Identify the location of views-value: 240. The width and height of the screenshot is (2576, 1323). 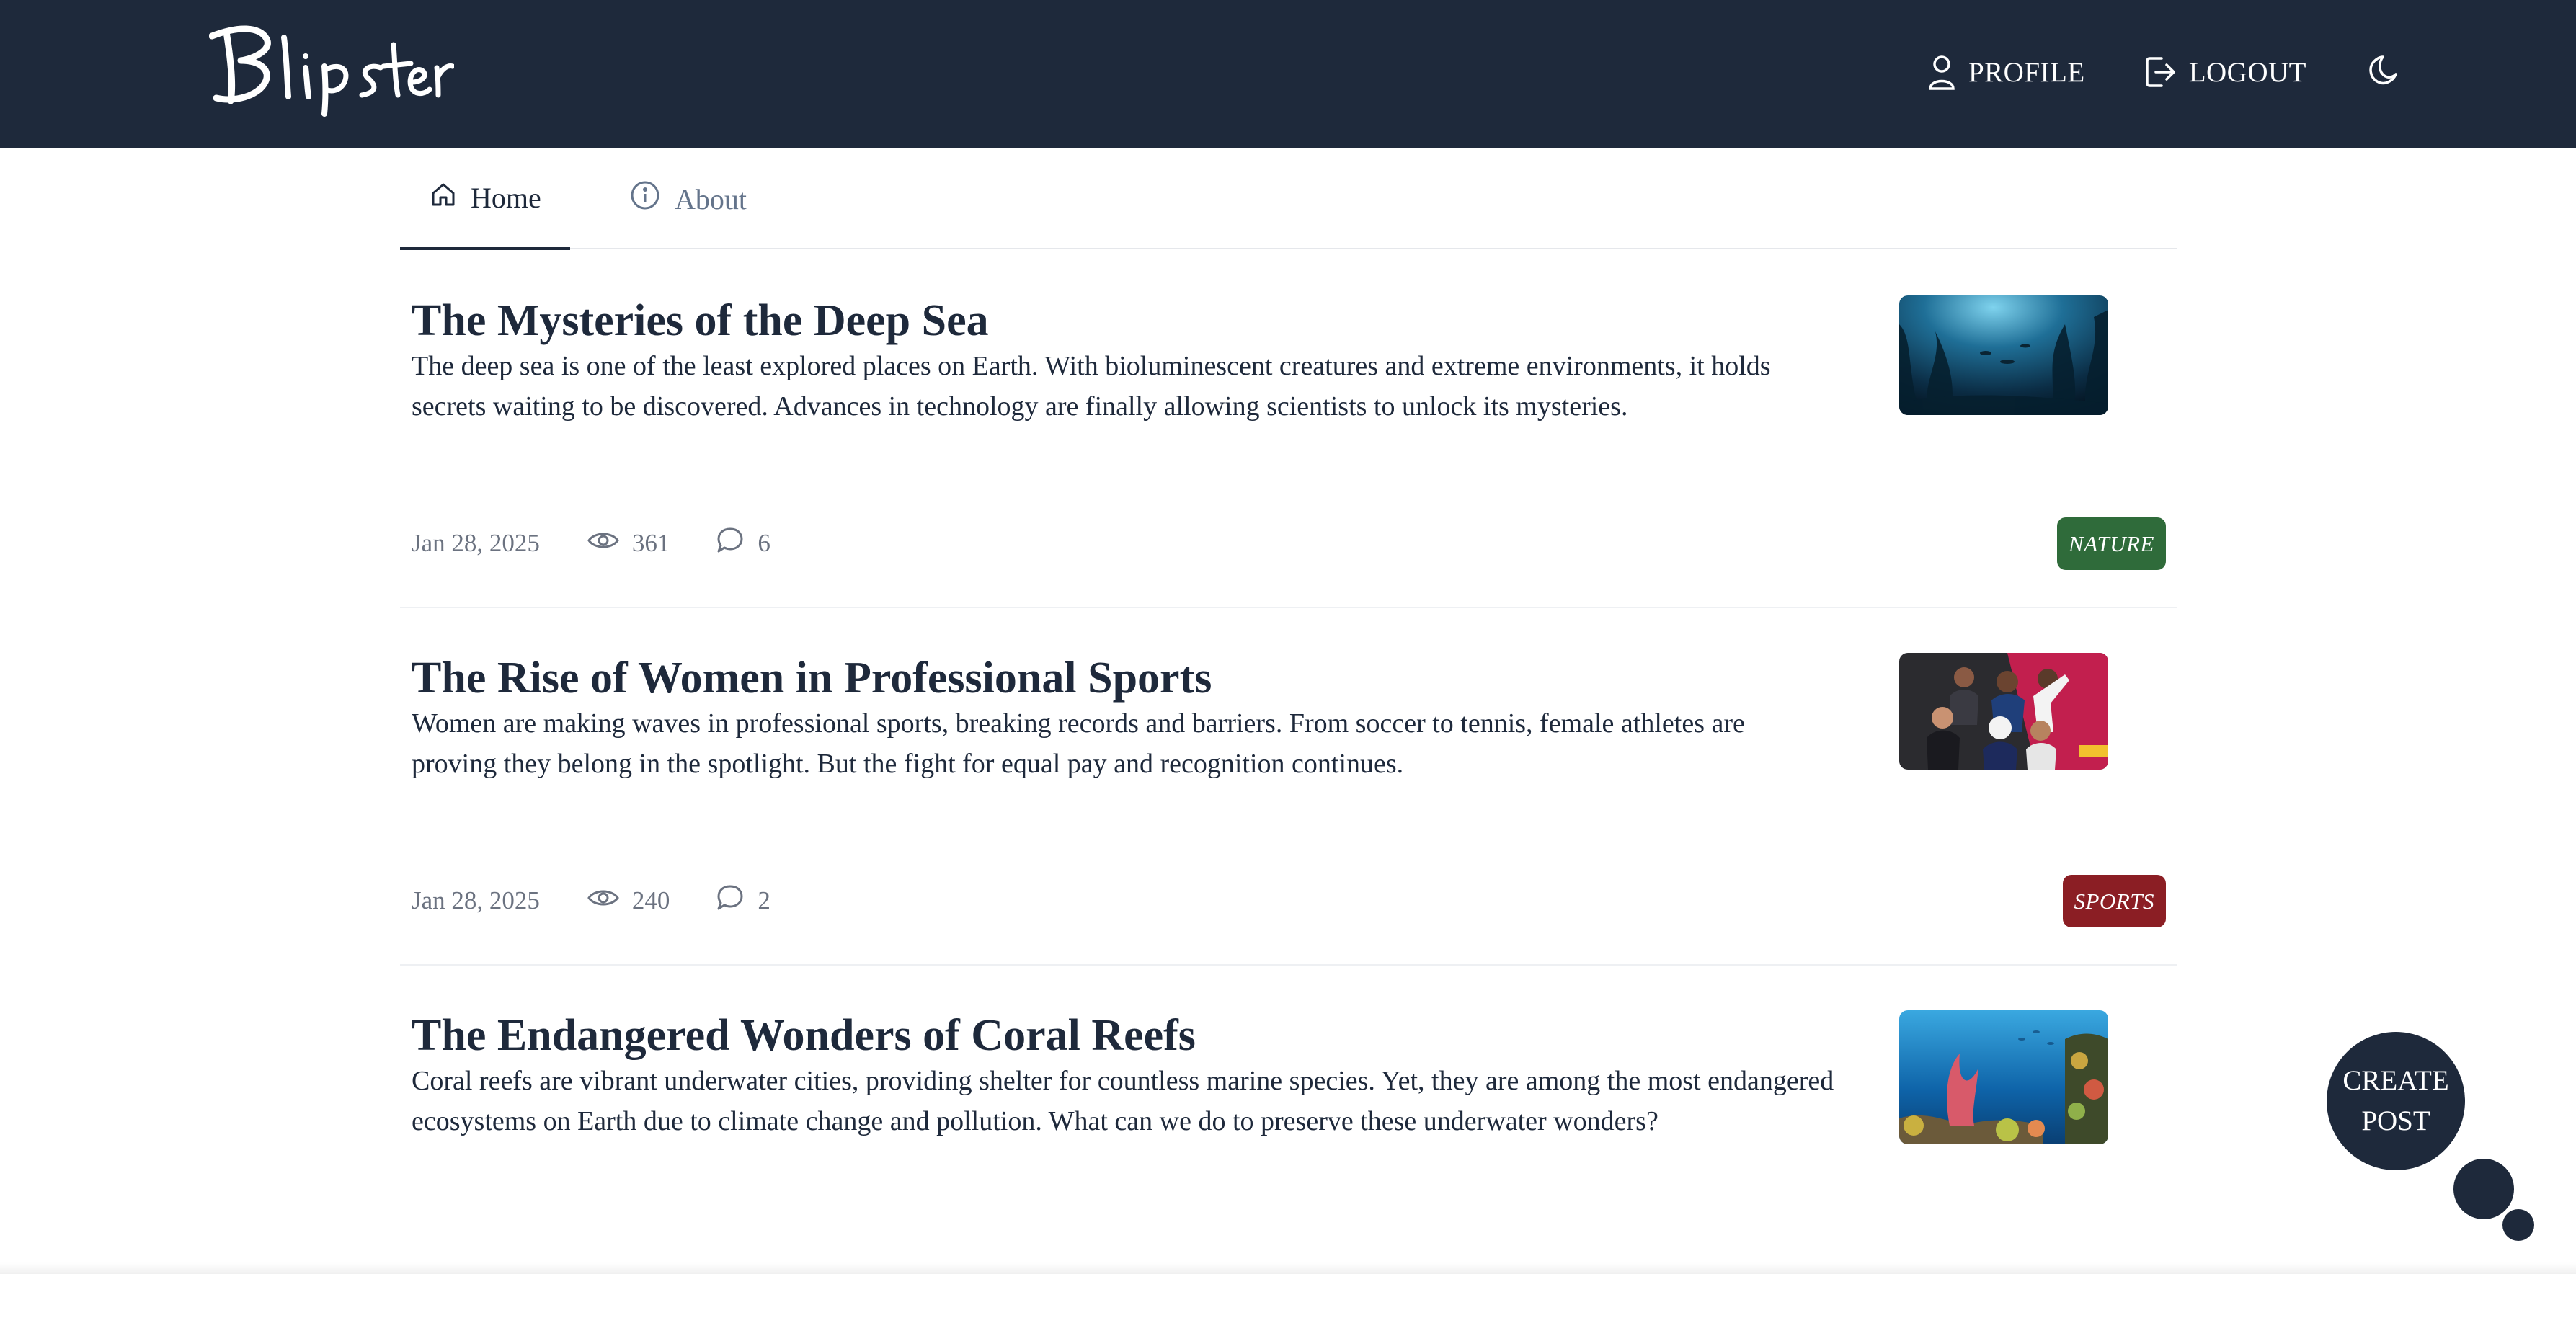
(650, 900).